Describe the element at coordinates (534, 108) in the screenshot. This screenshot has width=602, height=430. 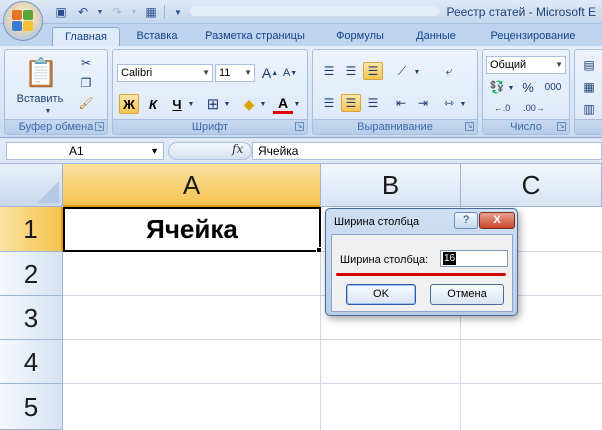
I see `decrease-decimal-icon: .00→` at that location.